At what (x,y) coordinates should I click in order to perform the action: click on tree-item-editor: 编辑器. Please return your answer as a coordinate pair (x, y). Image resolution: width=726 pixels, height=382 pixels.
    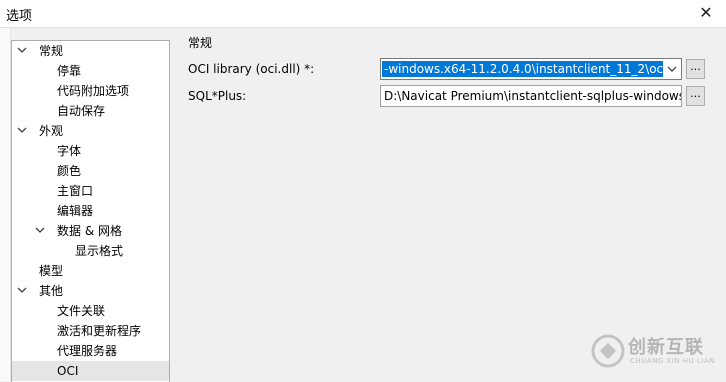
    Looking at the image, I should click on (90, 211).